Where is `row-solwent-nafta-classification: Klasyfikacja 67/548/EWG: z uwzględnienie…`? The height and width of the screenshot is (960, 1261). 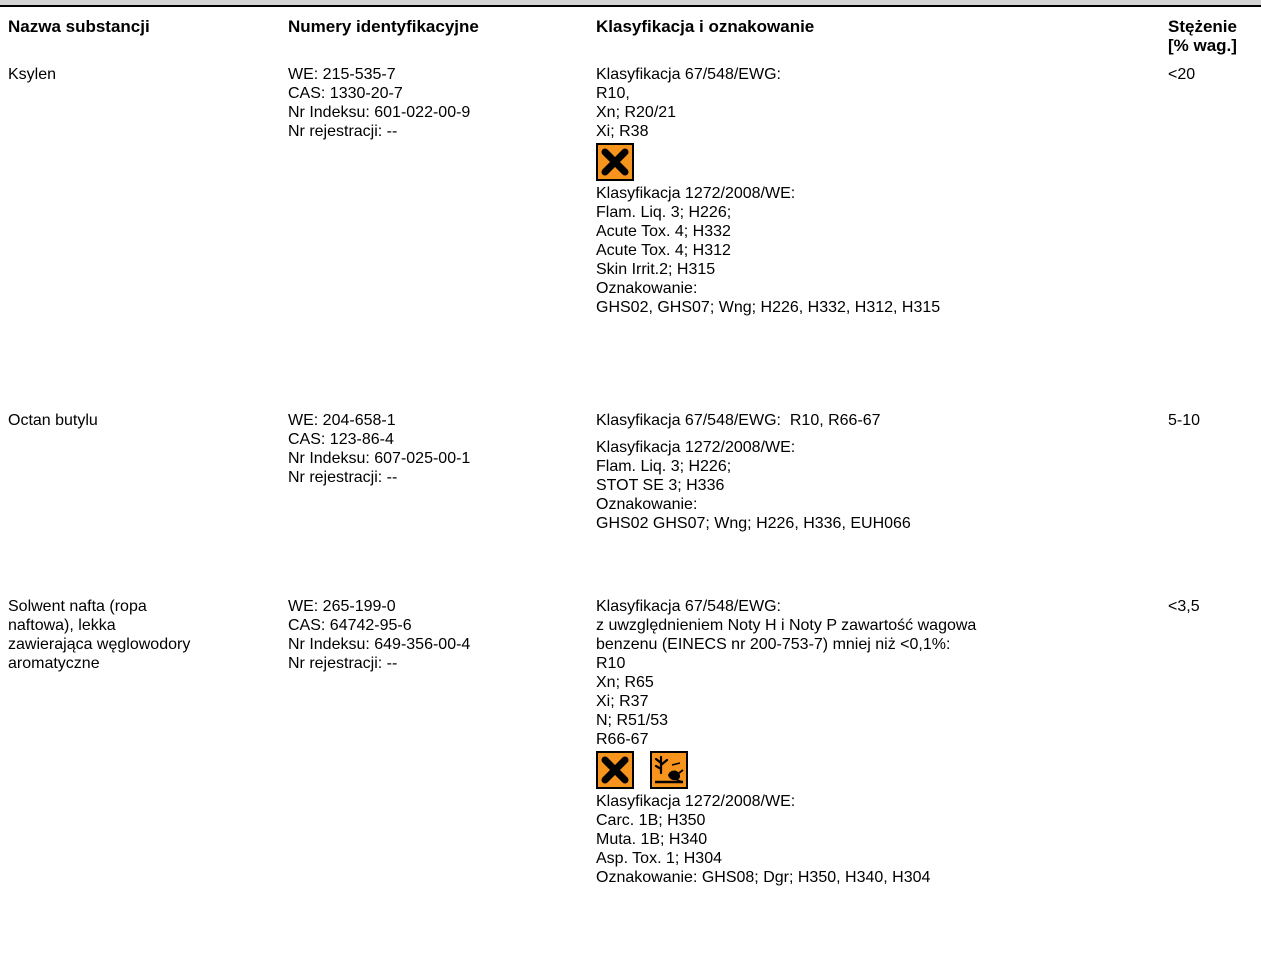 row-solwent-nafta-classification: Klasyfikacja 67/548/EWG: z uwzględnienie… is located at coordinates (786, 742).